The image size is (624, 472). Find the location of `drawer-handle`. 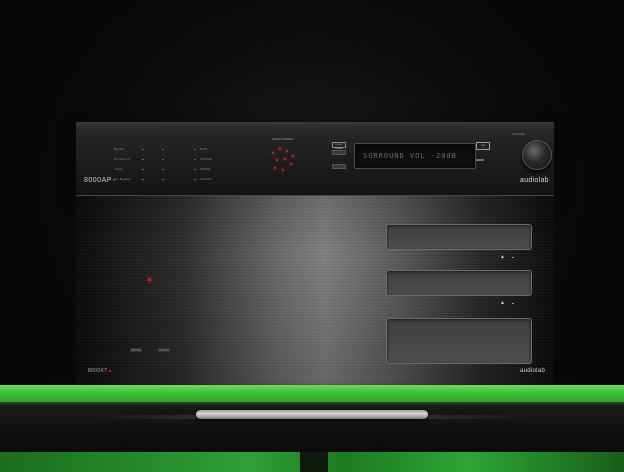

drawer-handle is located at coordinates (312, 414).